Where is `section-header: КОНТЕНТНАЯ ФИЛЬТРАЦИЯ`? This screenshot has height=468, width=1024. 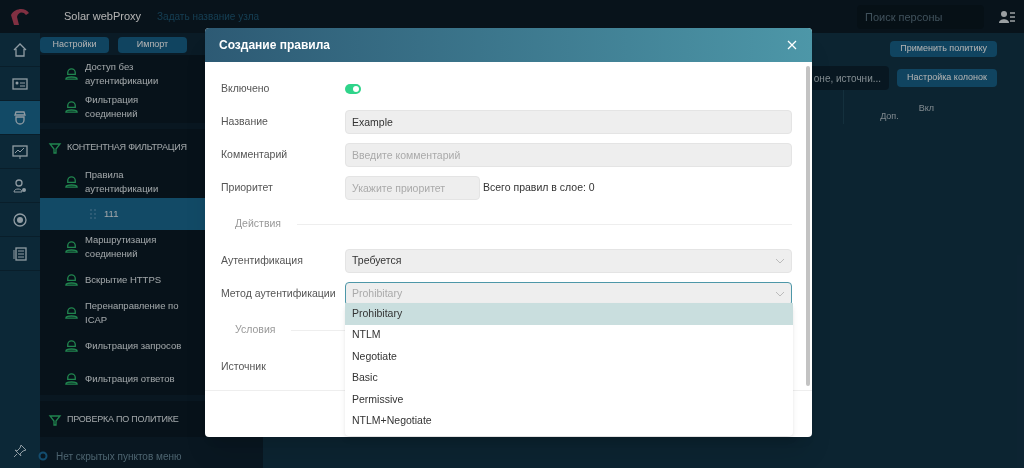 section-header: КОНТЕНТНАЯ ФИЛЬТРАЦИЯ is located at coordinates (127, 148).